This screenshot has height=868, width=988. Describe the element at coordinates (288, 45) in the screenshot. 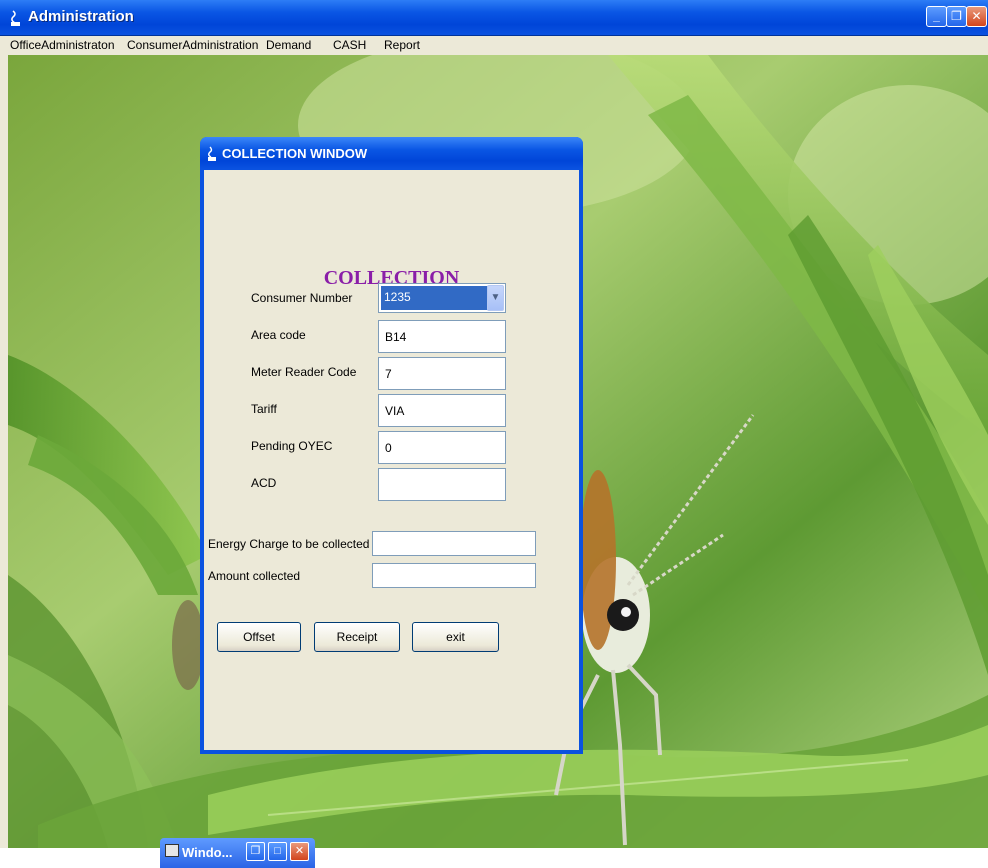

I see `menu-demand: Demand` at that location.